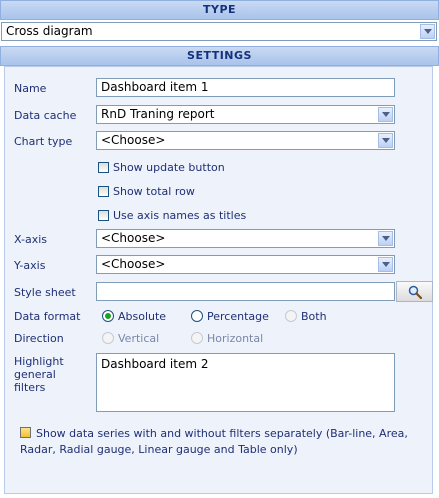 The width and height of the screenshot is (439, 498). I want to click on both-radio, so click(291, 316).